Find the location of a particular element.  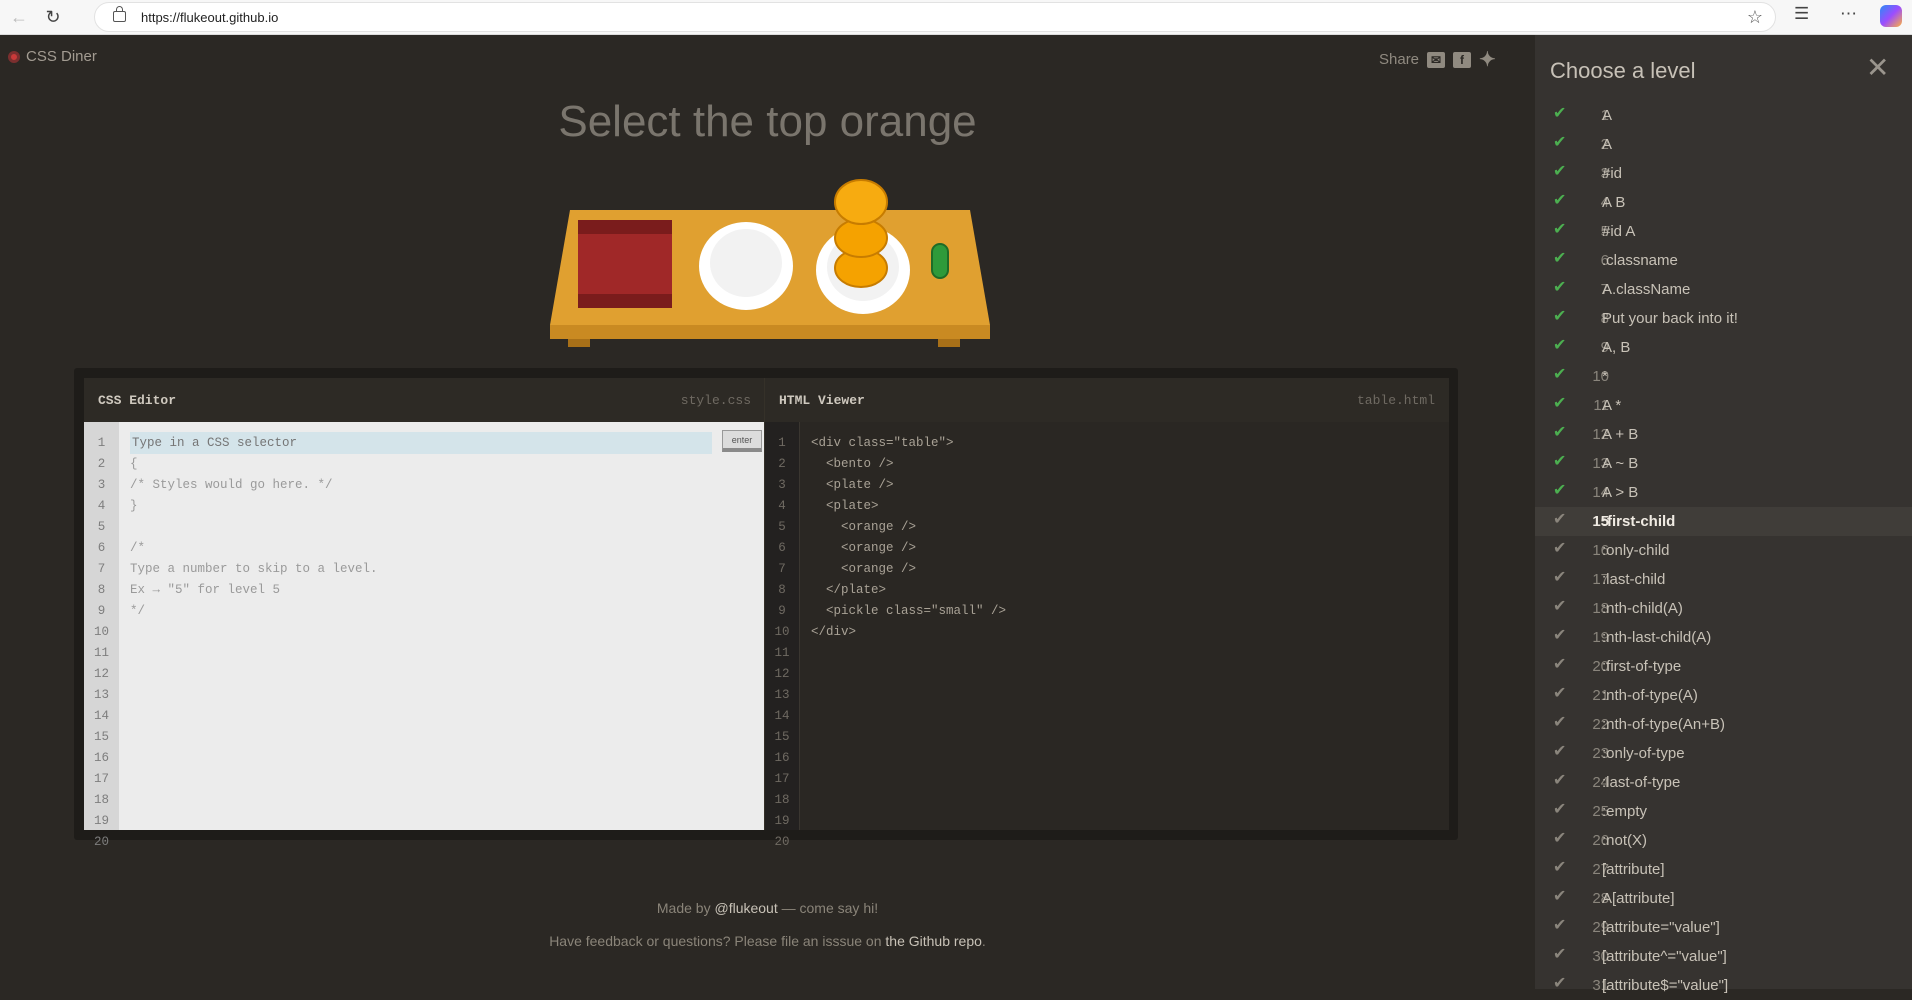

level-item: ✔ 5 #id A is located at coordinates (1723, 231).